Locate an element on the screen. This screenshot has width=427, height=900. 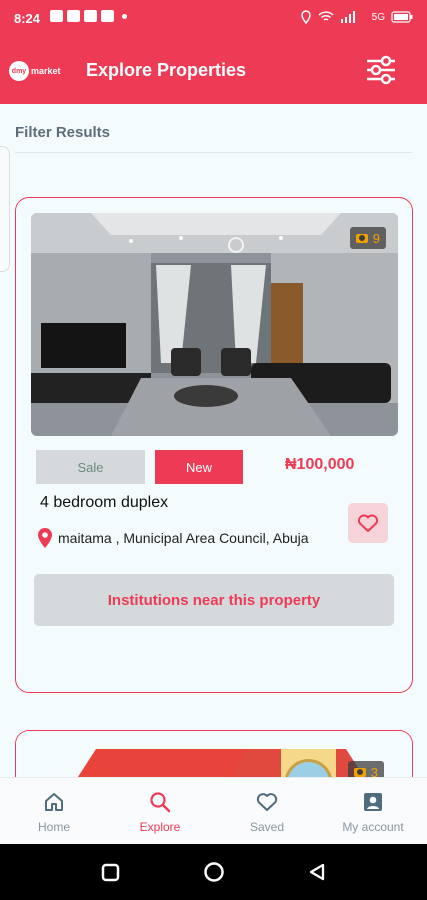
app-logo: dmy market is located at coordinates (35, 71).